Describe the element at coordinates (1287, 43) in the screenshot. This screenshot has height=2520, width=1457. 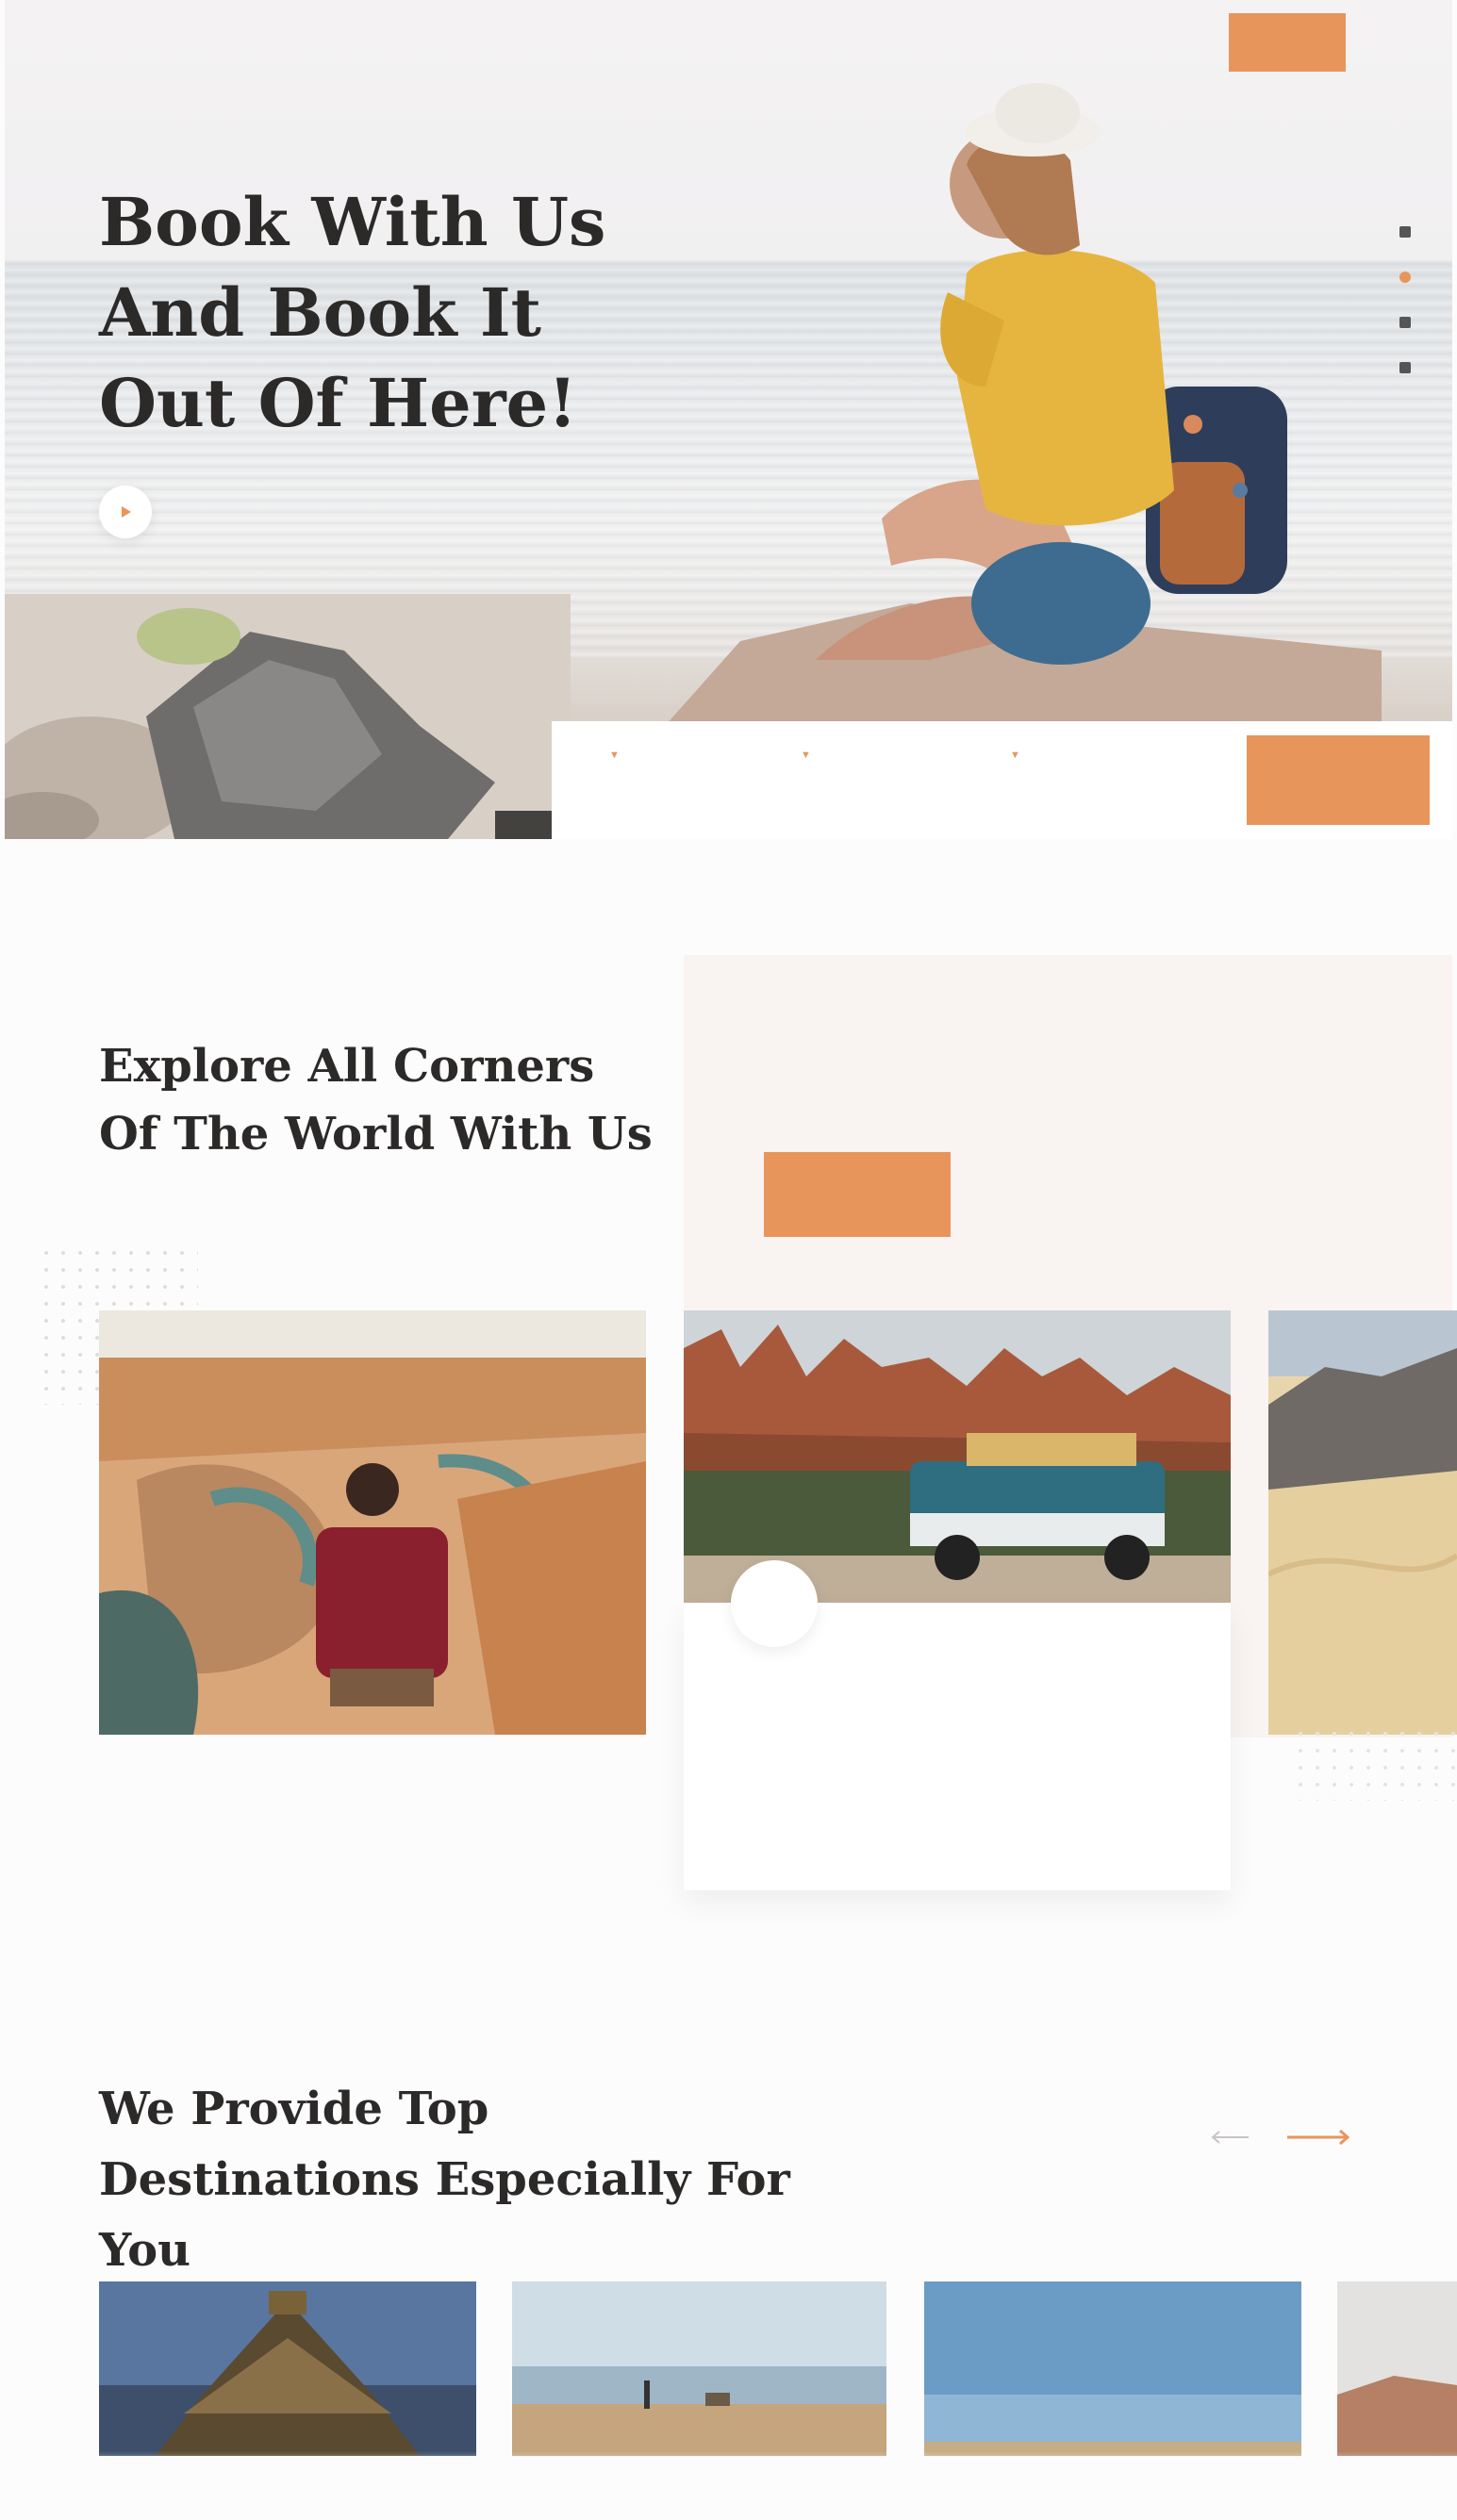
I see `login-button` at that location.